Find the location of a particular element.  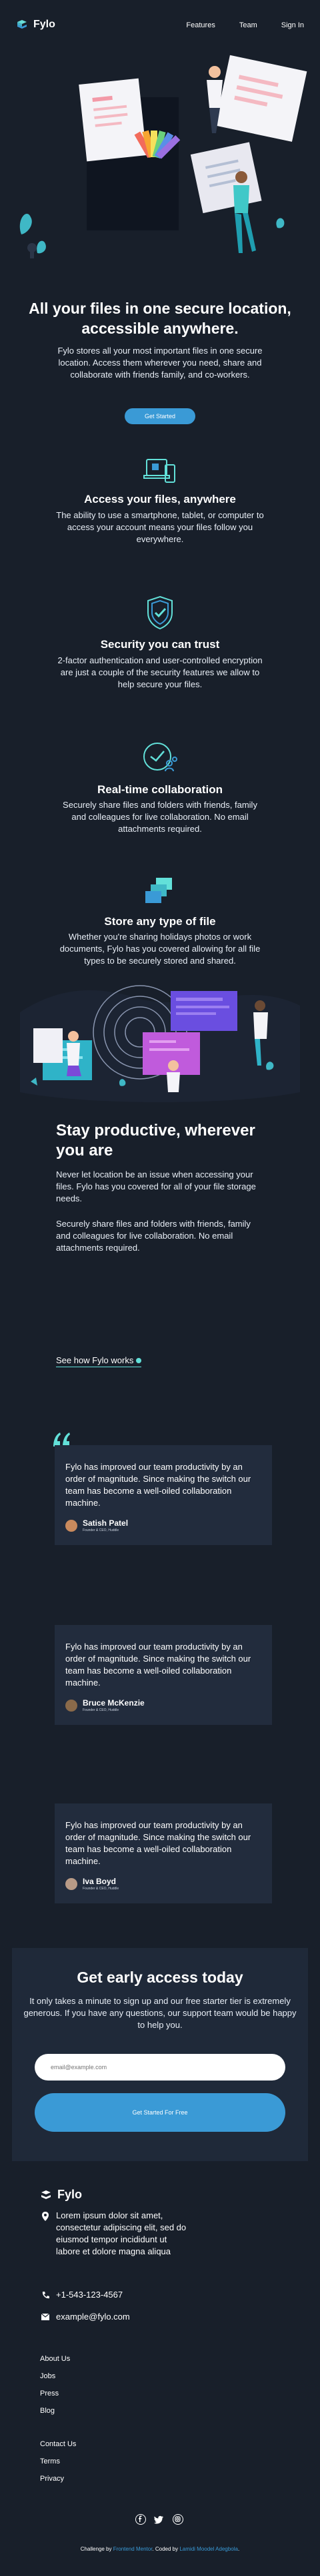

credit-middle: . Coded by is located at coordinates (165, 2549).